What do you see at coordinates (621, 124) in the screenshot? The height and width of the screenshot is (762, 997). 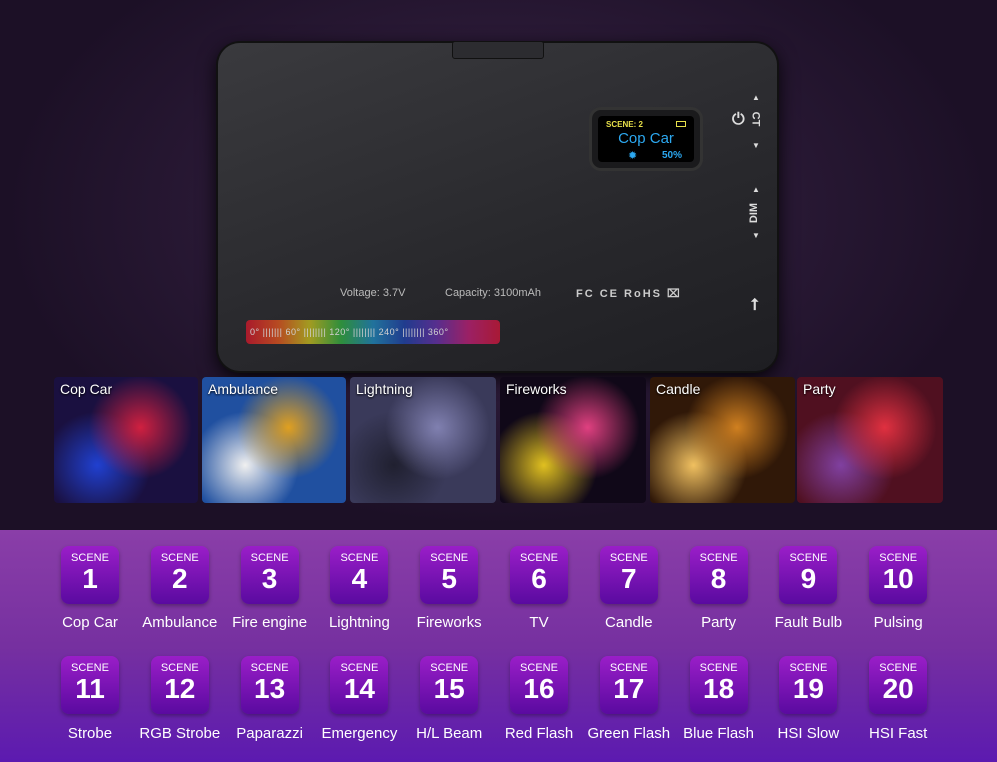 I see `scene-label: SCENE:` at bounding box center [621, 124].